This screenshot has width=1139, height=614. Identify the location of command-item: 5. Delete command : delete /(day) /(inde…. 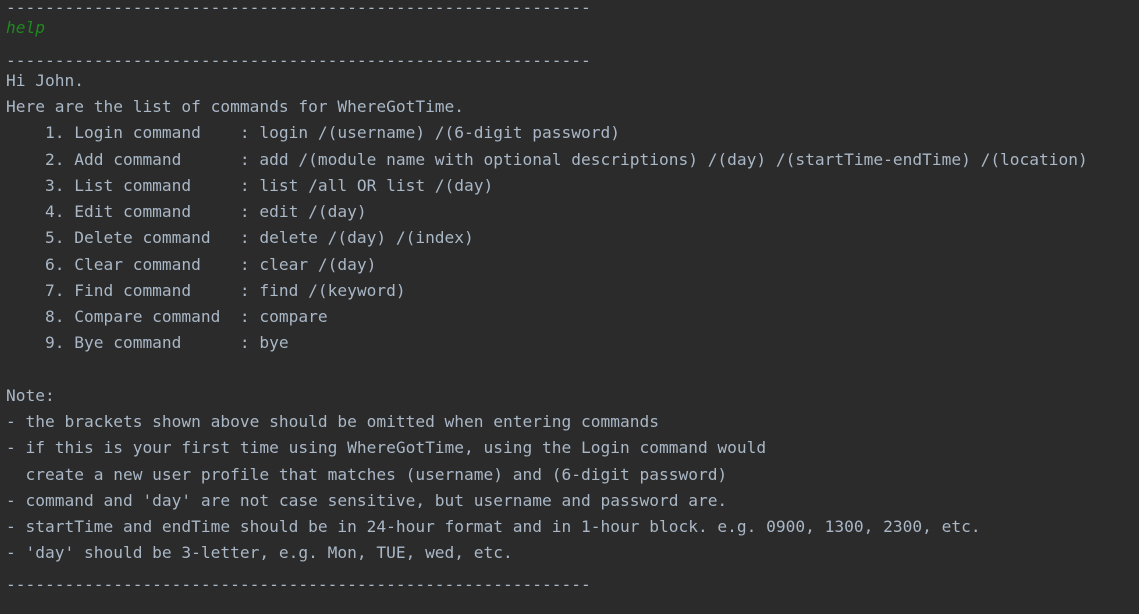
(240, 237).